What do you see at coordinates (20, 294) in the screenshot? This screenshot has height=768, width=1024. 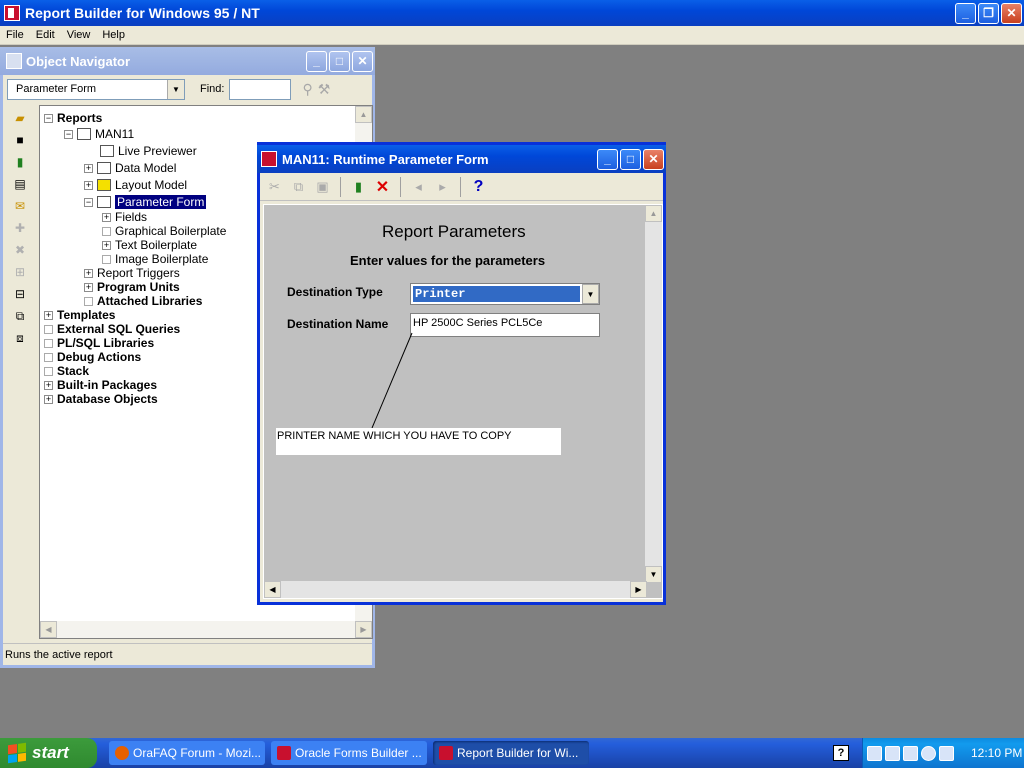 I see `collapse-icon: ⊟` at bounding box center [20, 294].